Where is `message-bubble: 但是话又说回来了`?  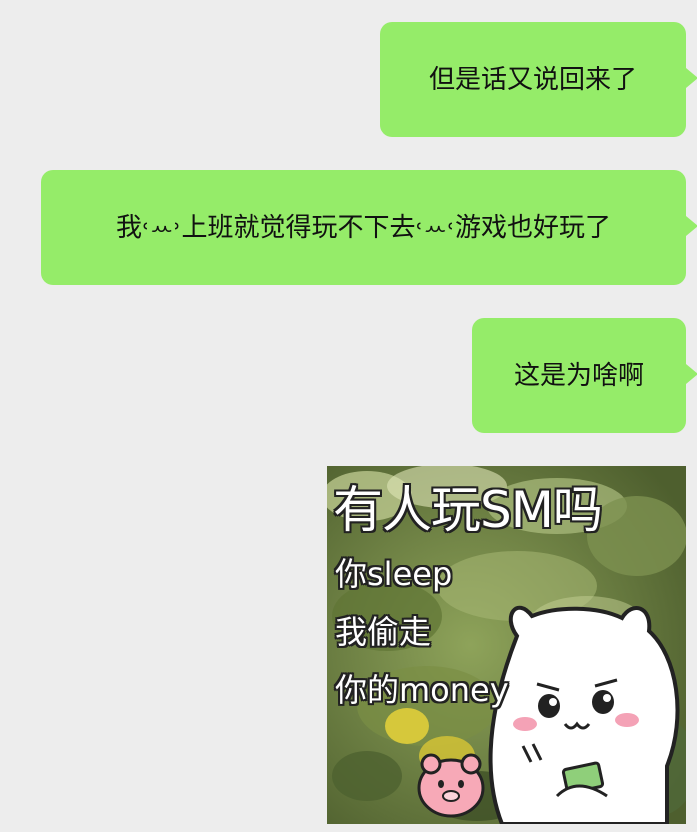 message-bubble: 但是话又说回来了 is located at coordinates (538, 79).